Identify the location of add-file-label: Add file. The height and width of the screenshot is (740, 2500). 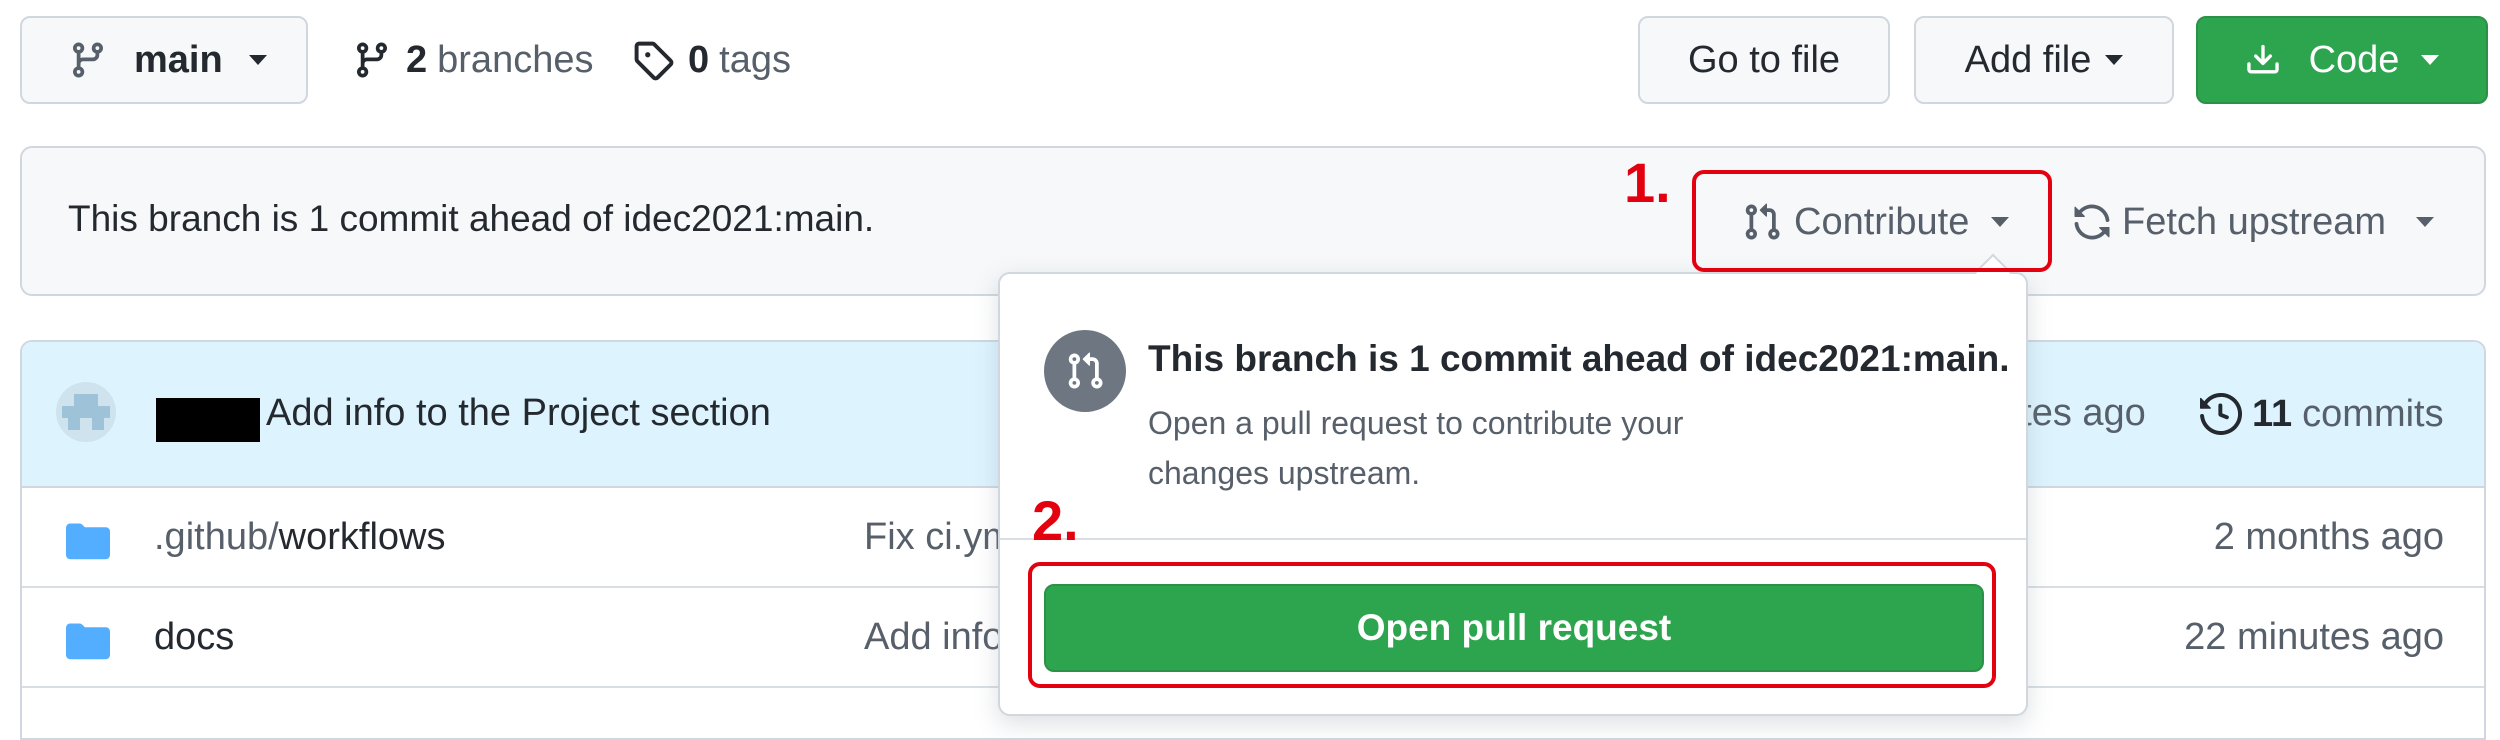
(2028, 59).